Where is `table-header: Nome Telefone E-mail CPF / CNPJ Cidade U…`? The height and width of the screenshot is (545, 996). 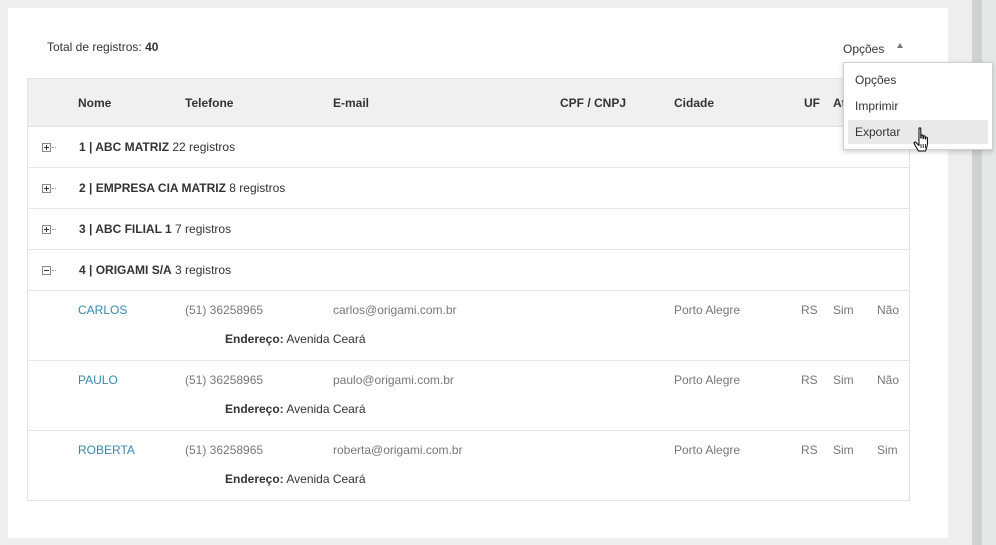 table-header: Nome Telefone E-mail CPF / CNPJ Cidade U… is located at coordinates (468, 103).